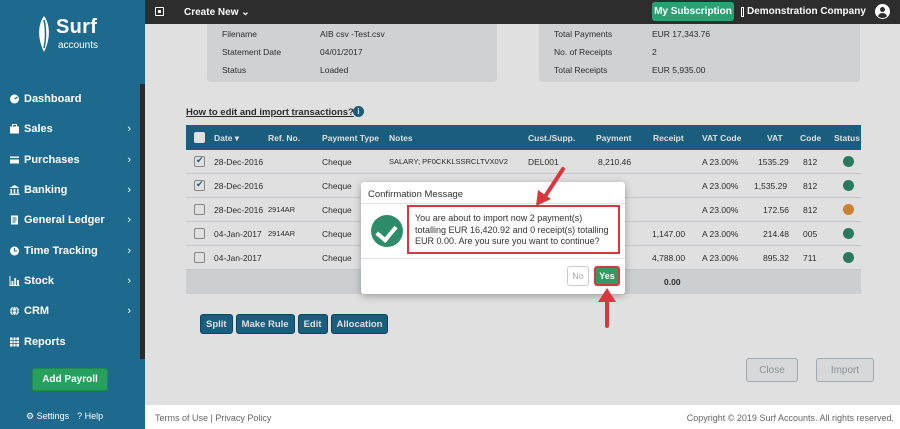 The width and height of the screenshot is (900, 429). I want to click on sidebar-item-stock: Stock ›, so click(72, 281).